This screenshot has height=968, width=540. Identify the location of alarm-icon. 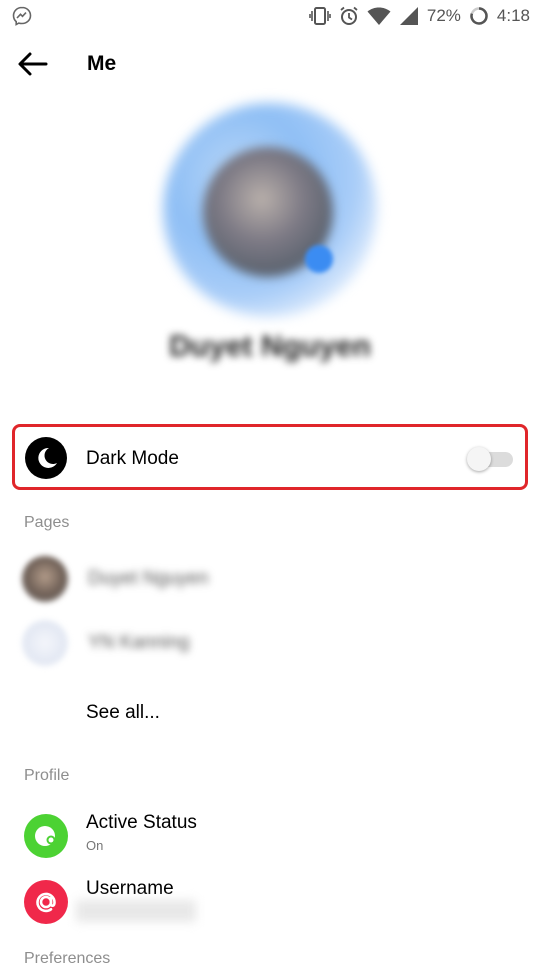
(349, 16).